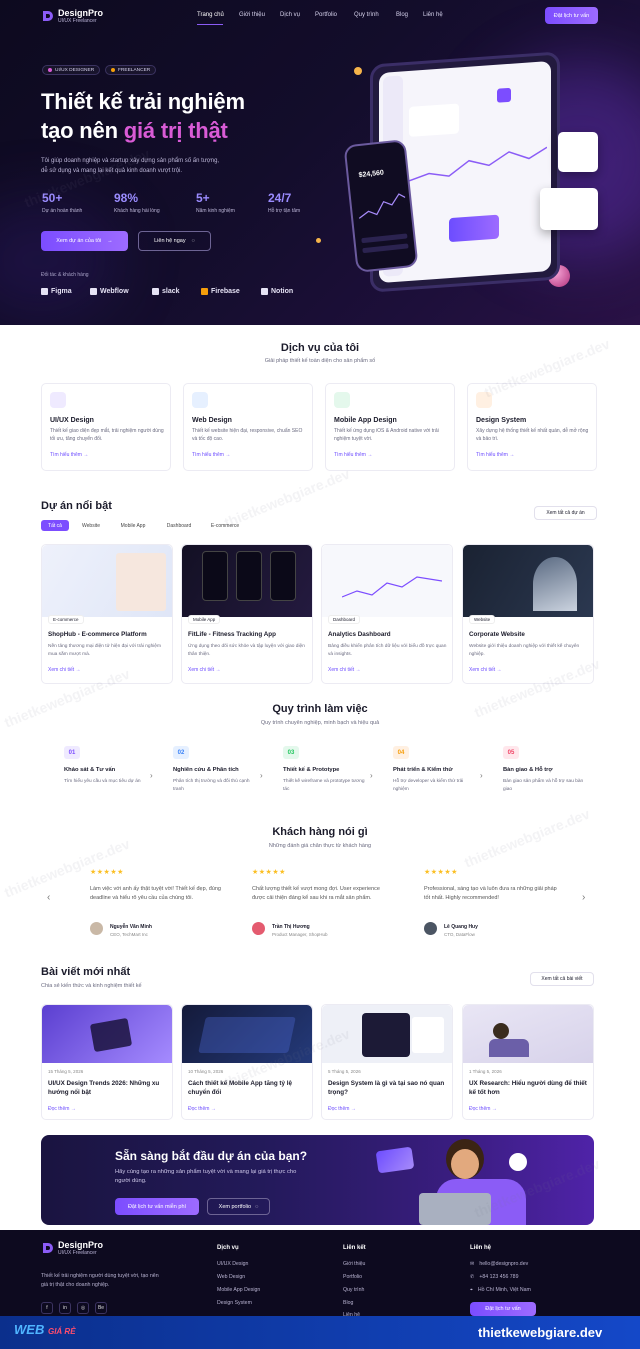 The height and width of the screenshot is (1349, 640). Describe the element at coordinates (290, 15) in the screenshot. I see `nav-item-services: Dịch vụ` at that location.